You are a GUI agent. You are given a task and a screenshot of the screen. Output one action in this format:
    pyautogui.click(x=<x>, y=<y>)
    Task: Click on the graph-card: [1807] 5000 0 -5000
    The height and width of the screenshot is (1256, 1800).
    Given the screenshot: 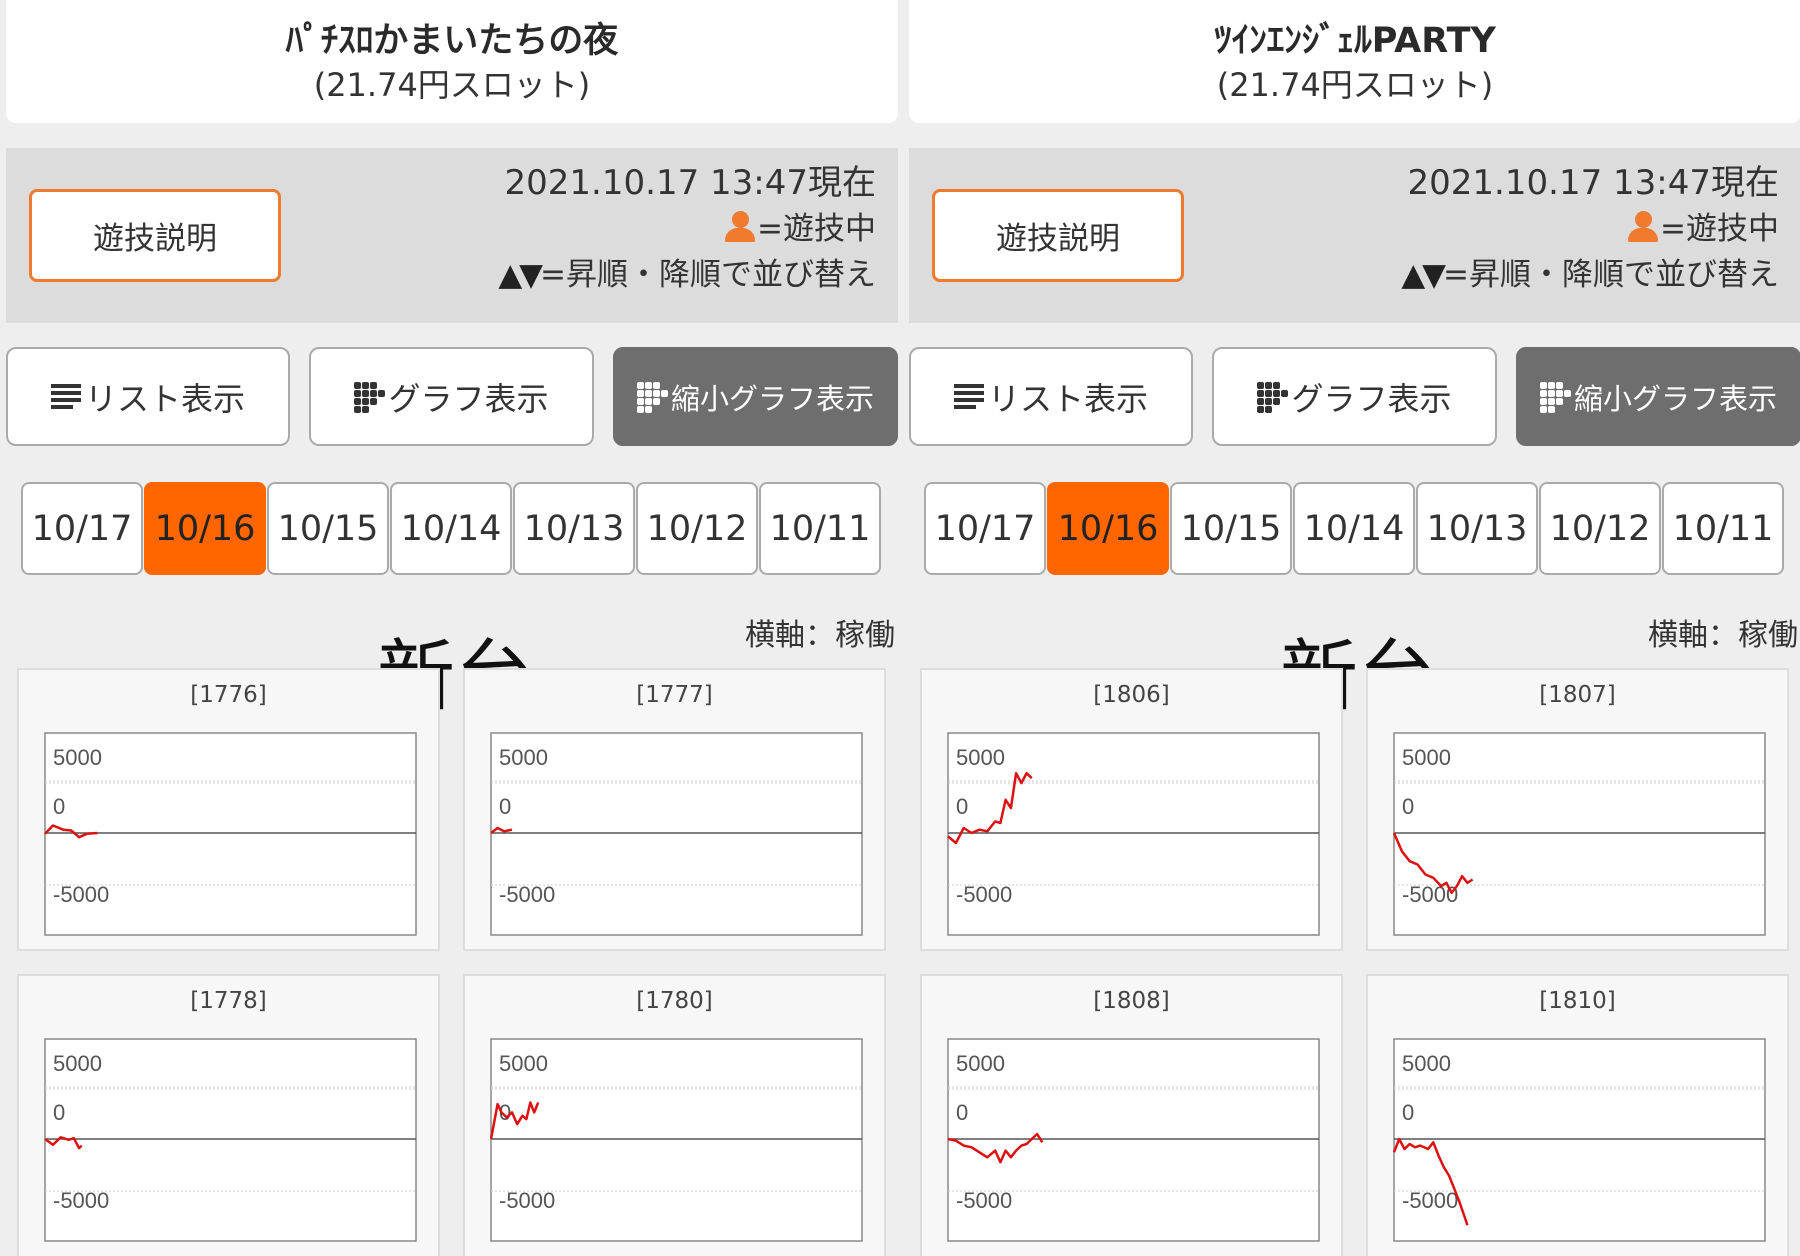 What is the action you would take?
    pyautogui.click(x=1577, y=809)
    